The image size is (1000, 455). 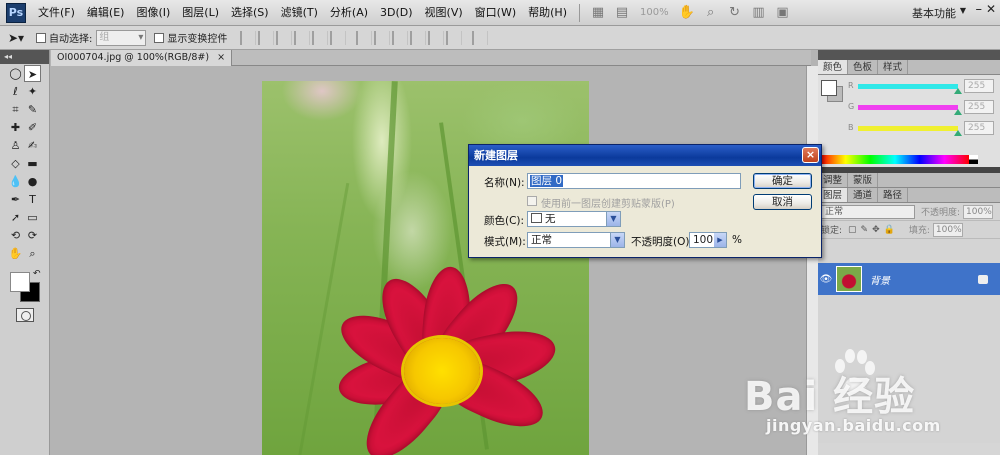 What do you see at coordinates (32, 199) in the screenshot?
I see `type-tool-icon: T` at bounding box center [32, 199].